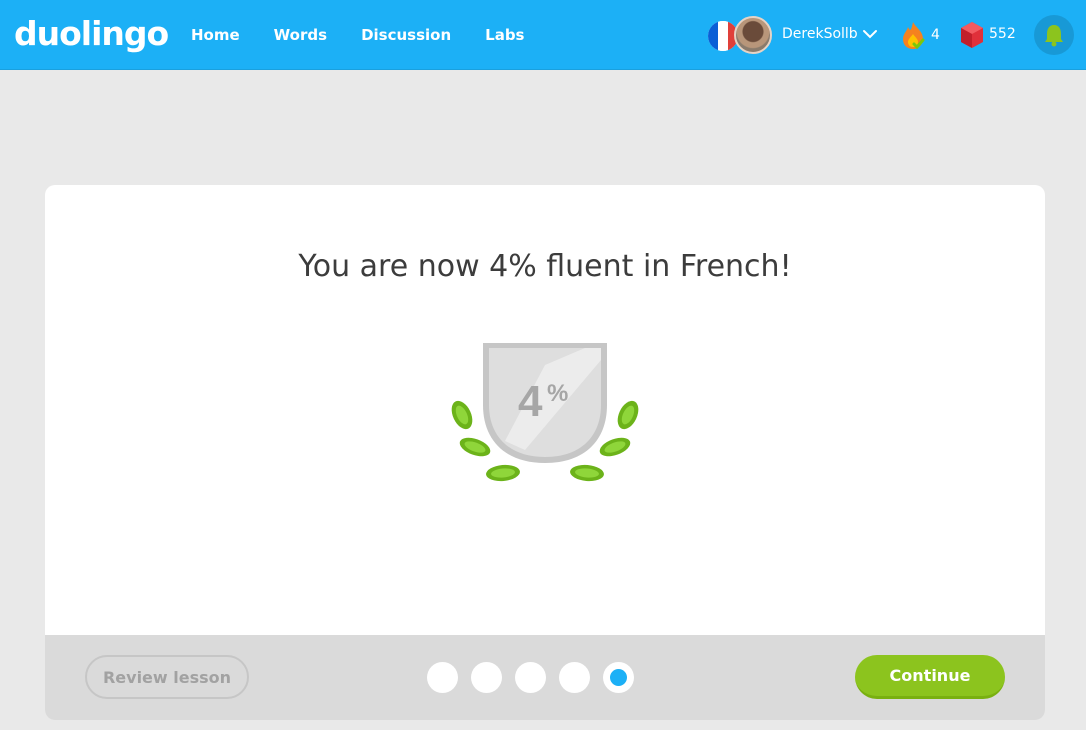 This screenshot has height=730, width=1086. What do you see at coordinates (1002, 34) in the screenshot?
I see `gem-count: 552` at bounding box center [1002, 34].